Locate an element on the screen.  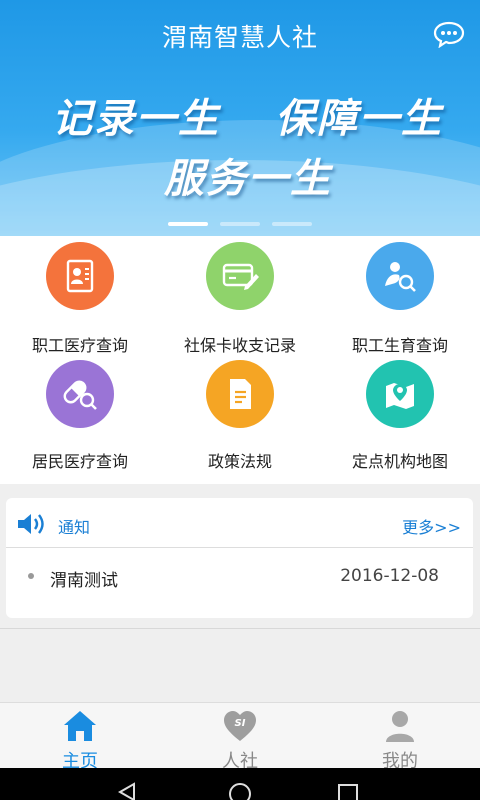
bottom-tab-bar: 主页 SI 人社 我的 is located at coordinates (240, 737).